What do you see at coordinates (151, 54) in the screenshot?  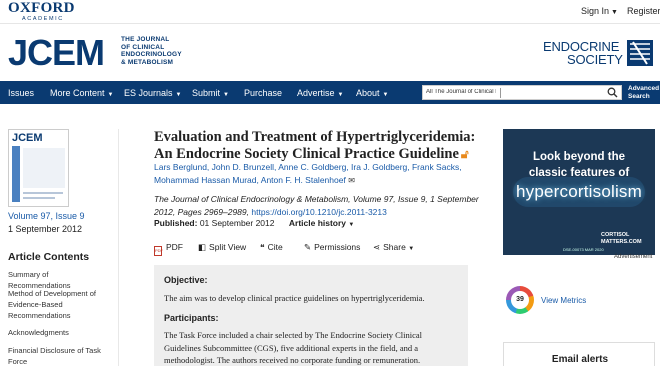 I see `journal-name-line: ENDOCRINOLOGY` at bounding box center [151, 54].